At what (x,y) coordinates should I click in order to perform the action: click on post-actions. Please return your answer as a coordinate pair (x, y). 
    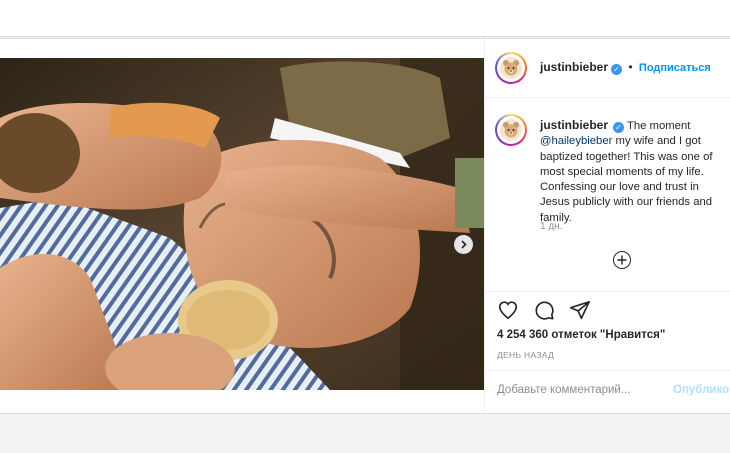
    Looking at the image, I should click on (544, 310).